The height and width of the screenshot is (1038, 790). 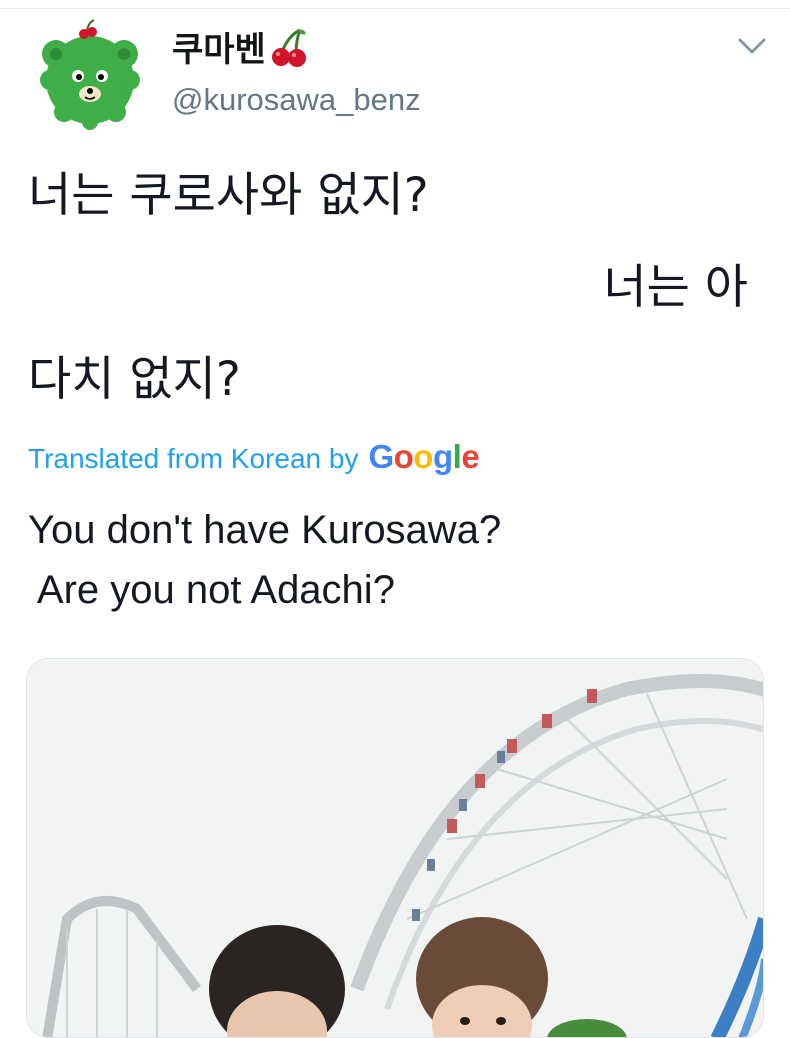 I want to click on translated-from-link: Translated from Korean by Google, so click(x=254, y=457).